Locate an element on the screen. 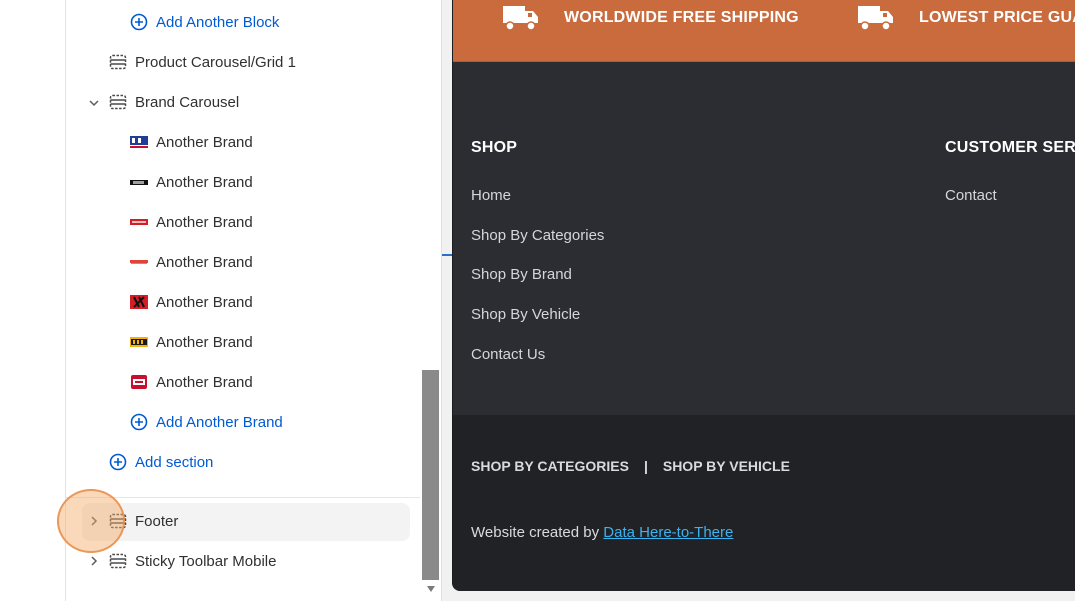  section-group-divider is located at coordinates (243, 497).